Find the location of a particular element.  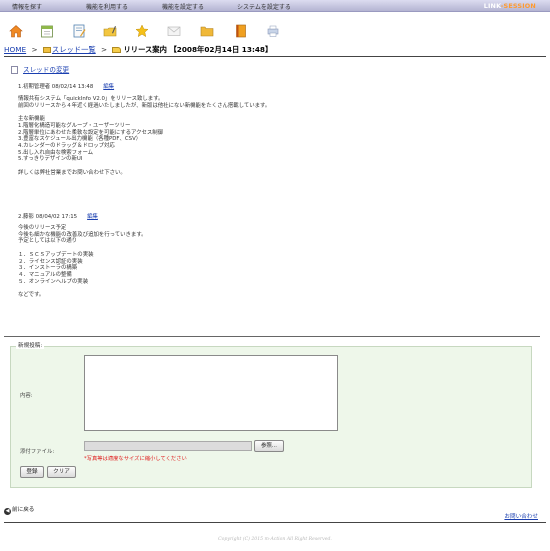

printer-icon is located at coordinates (273, 31).